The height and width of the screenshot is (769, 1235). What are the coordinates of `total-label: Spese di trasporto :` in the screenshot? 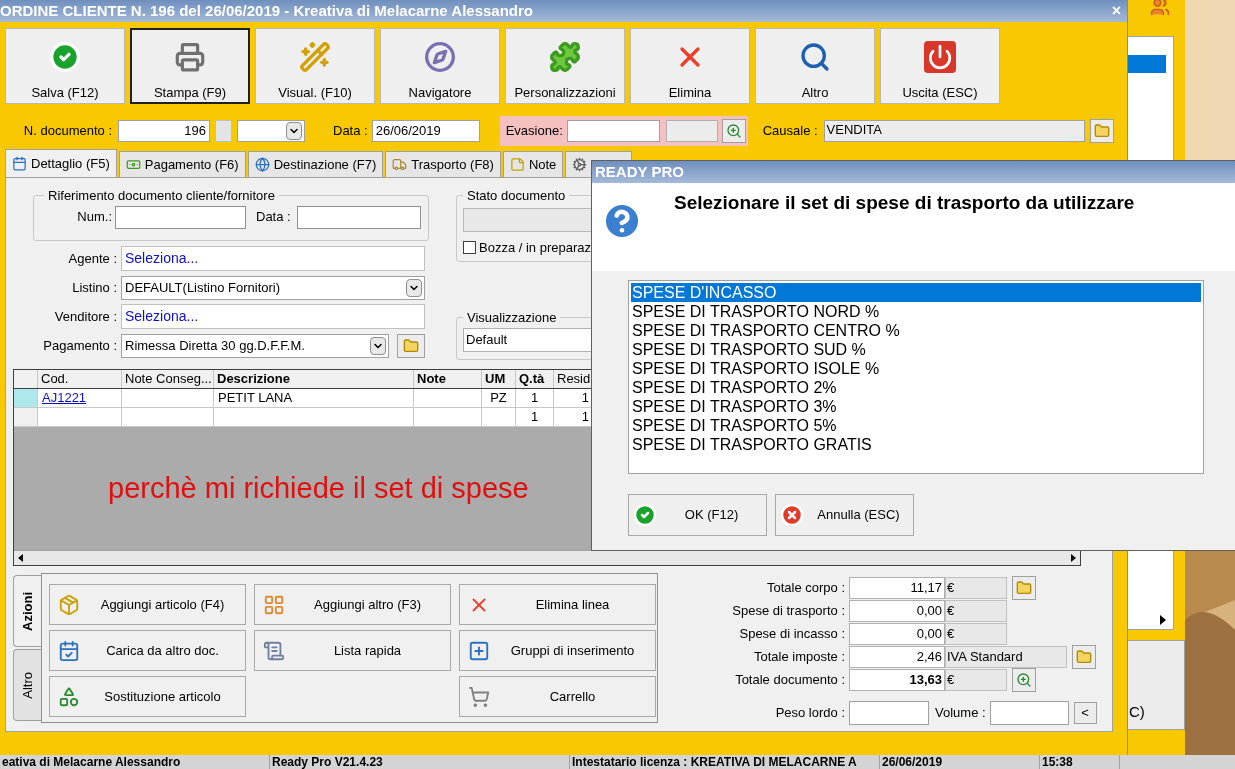 It's located at (788, 611).